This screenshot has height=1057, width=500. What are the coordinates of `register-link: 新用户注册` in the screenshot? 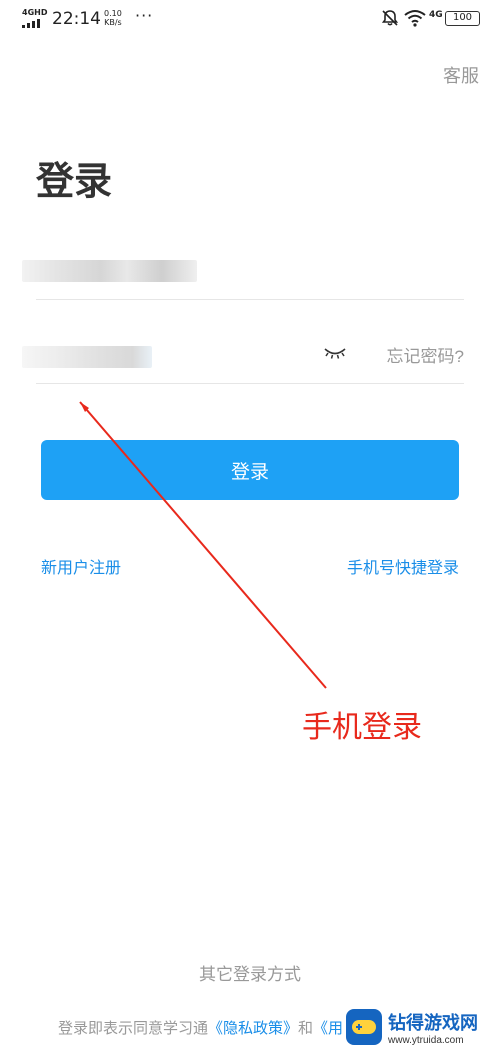 It's located at (81, 566).